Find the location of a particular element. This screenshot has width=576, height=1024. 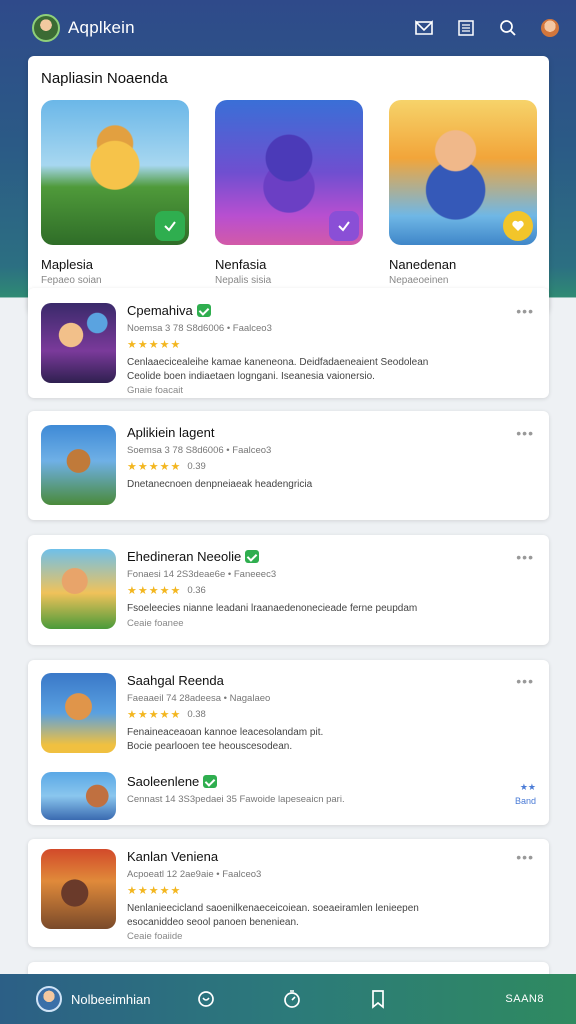

app-title: Aqplkein is located at coordinates (101, 27).